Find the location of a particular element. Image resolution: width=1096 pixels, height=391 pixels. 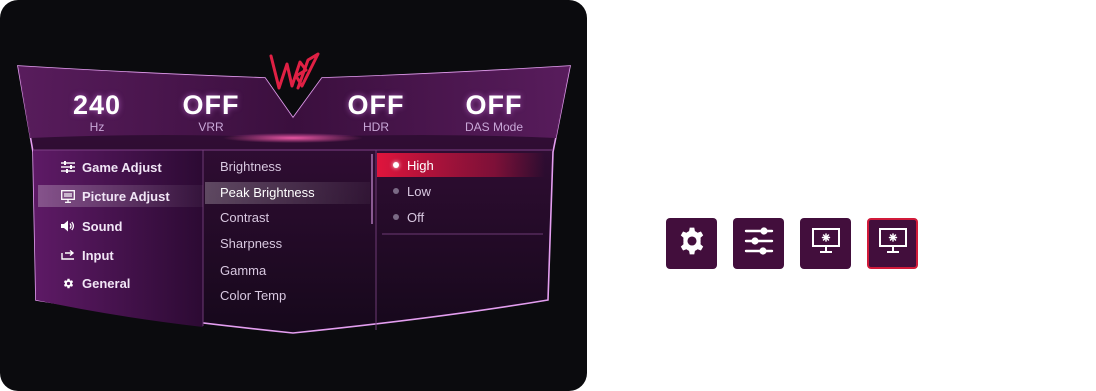

submenu-item-brightness: Brightness is located at coordinates (250, 167).